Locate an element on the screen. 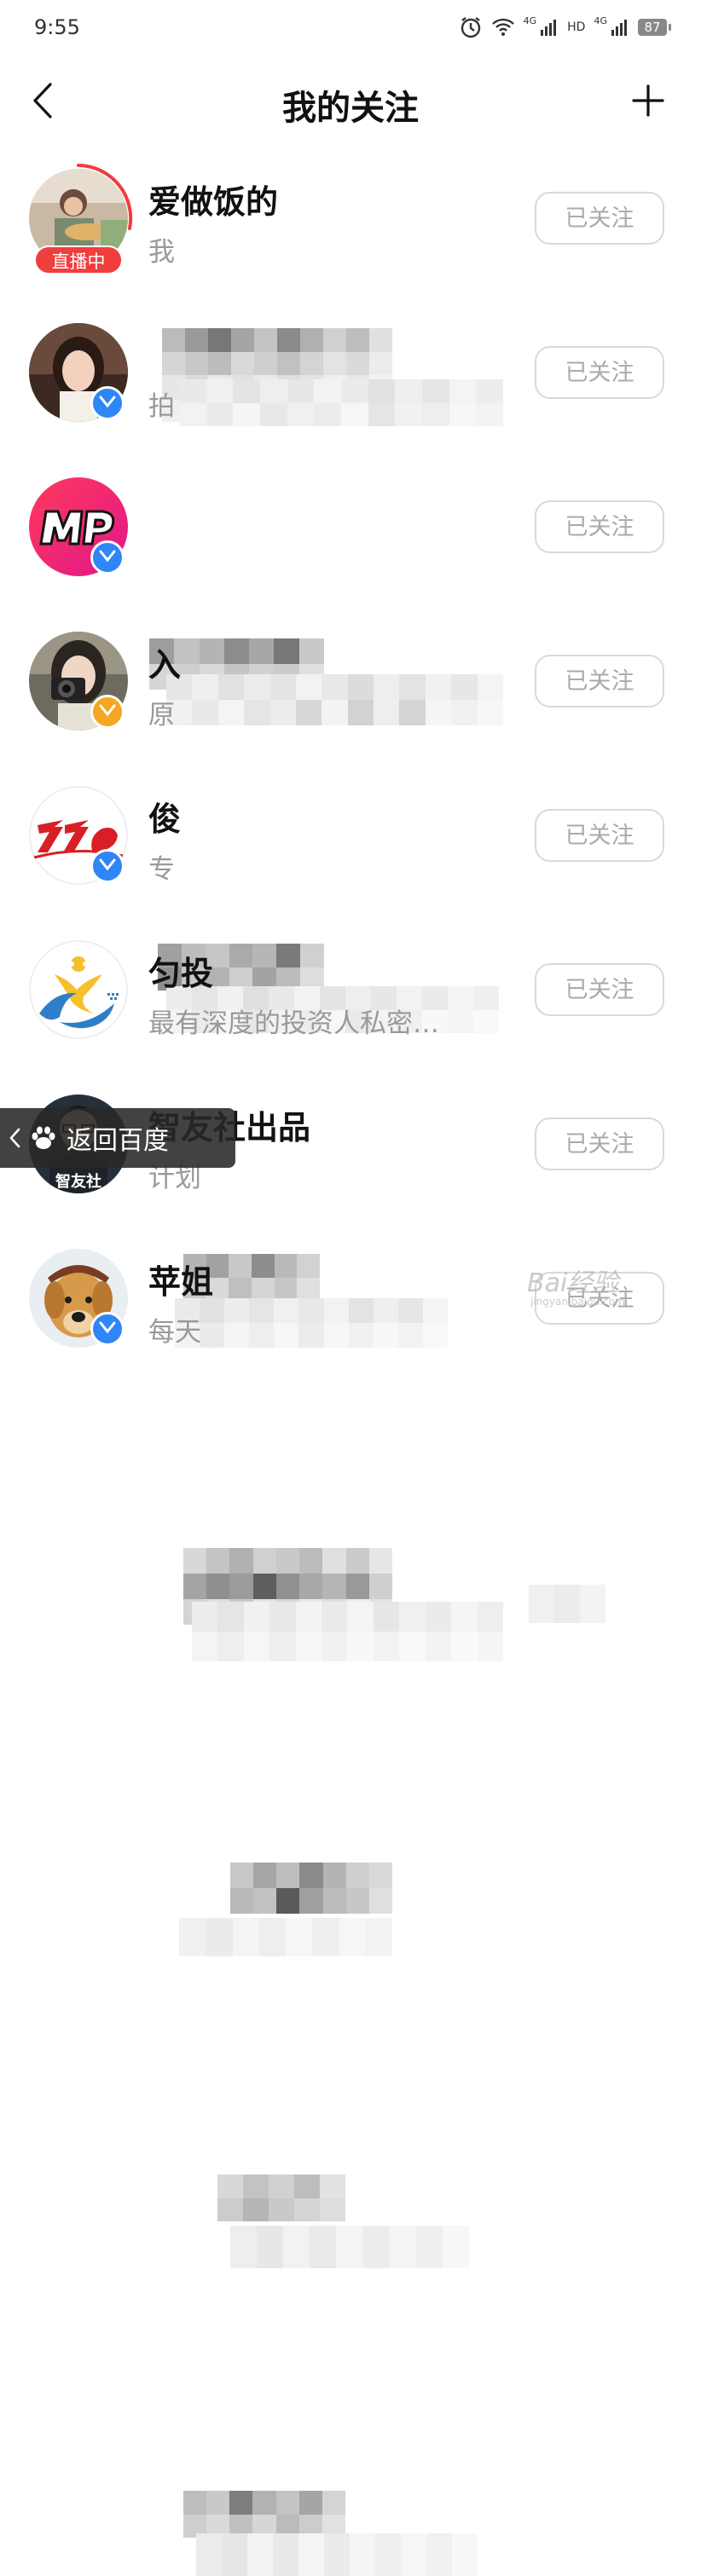 The width and height of the screenshot is (701, 2576). plus-icon is located at coordinates (648, 102).